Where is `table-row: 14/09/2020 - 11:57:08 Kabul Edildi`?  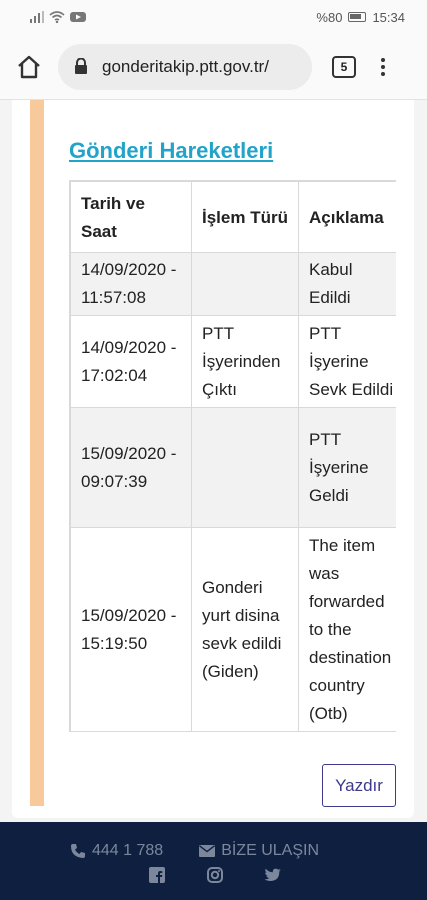 table-row: 14/09/2020 - 11:57:08 Kabul Edildi is located at coordinates (233, 284).